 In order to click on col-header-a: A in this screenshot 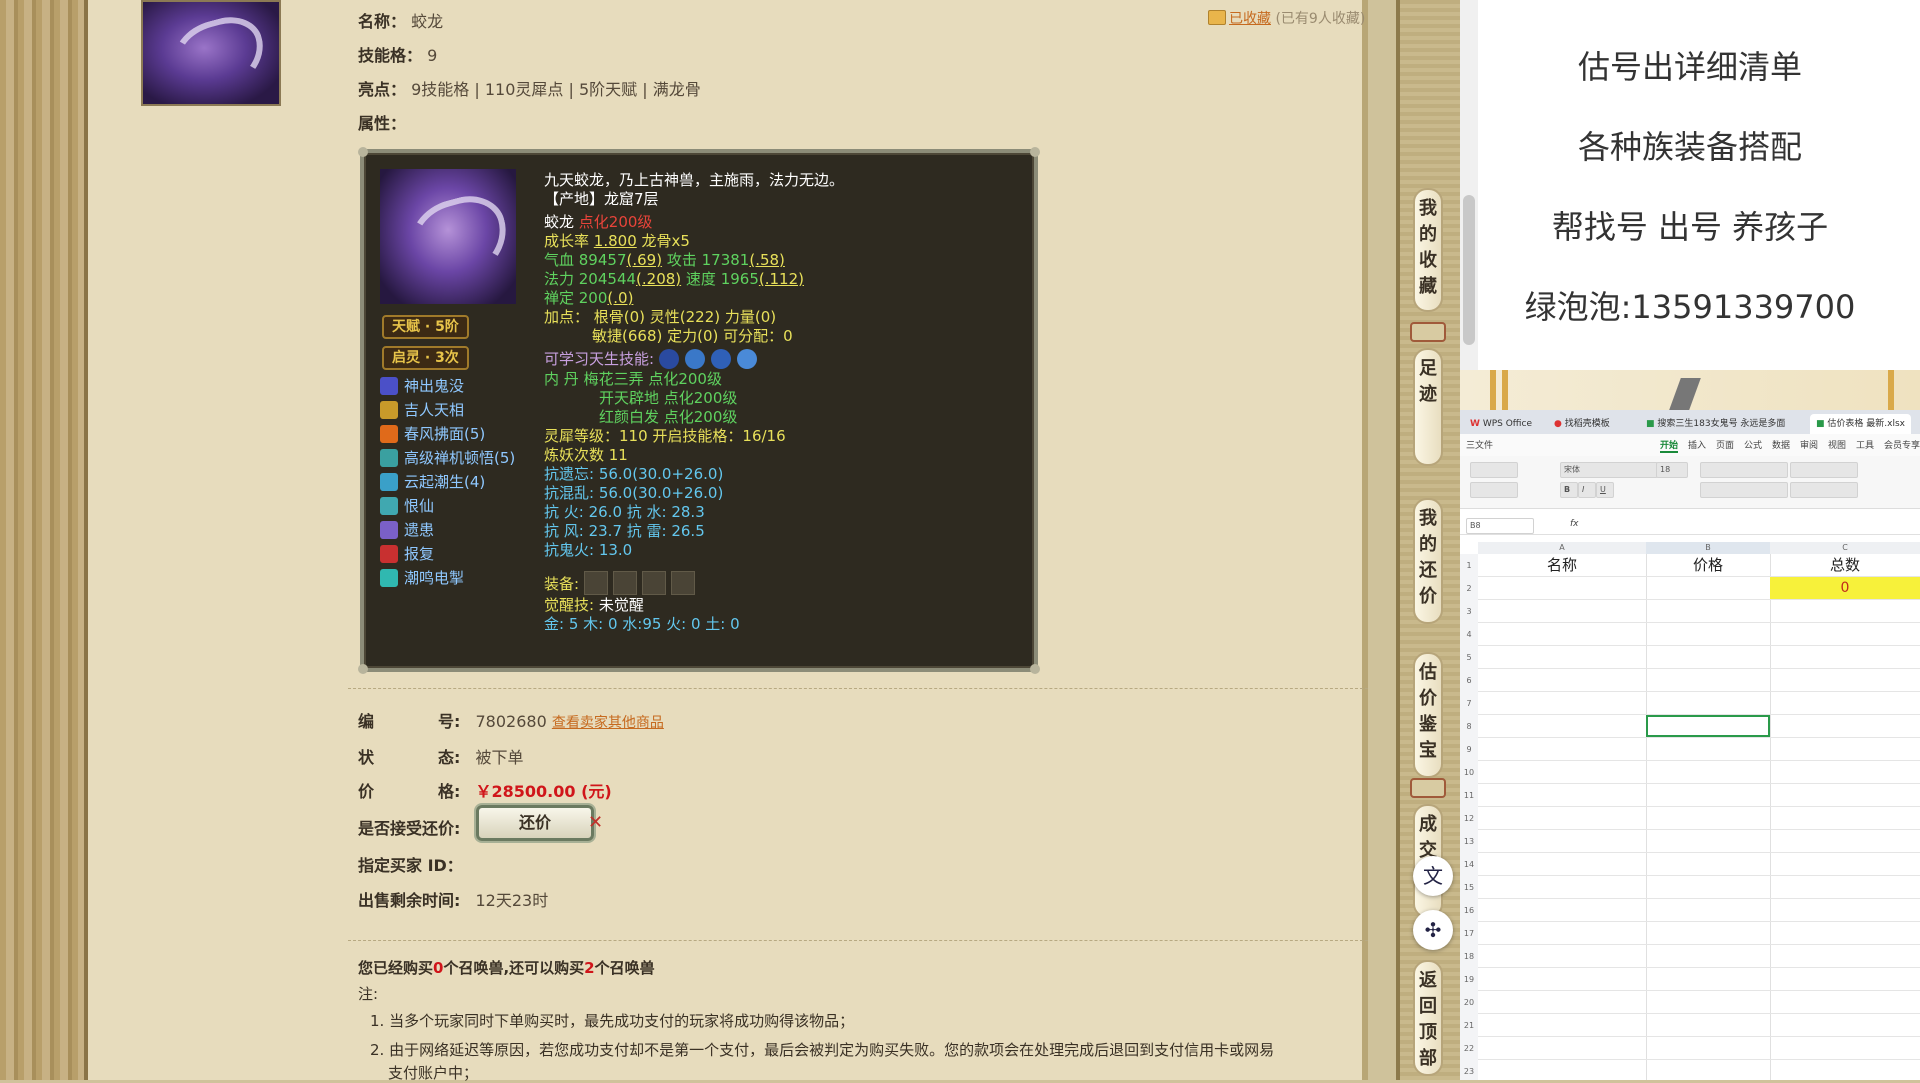, I will do `click(1562, 548)`.